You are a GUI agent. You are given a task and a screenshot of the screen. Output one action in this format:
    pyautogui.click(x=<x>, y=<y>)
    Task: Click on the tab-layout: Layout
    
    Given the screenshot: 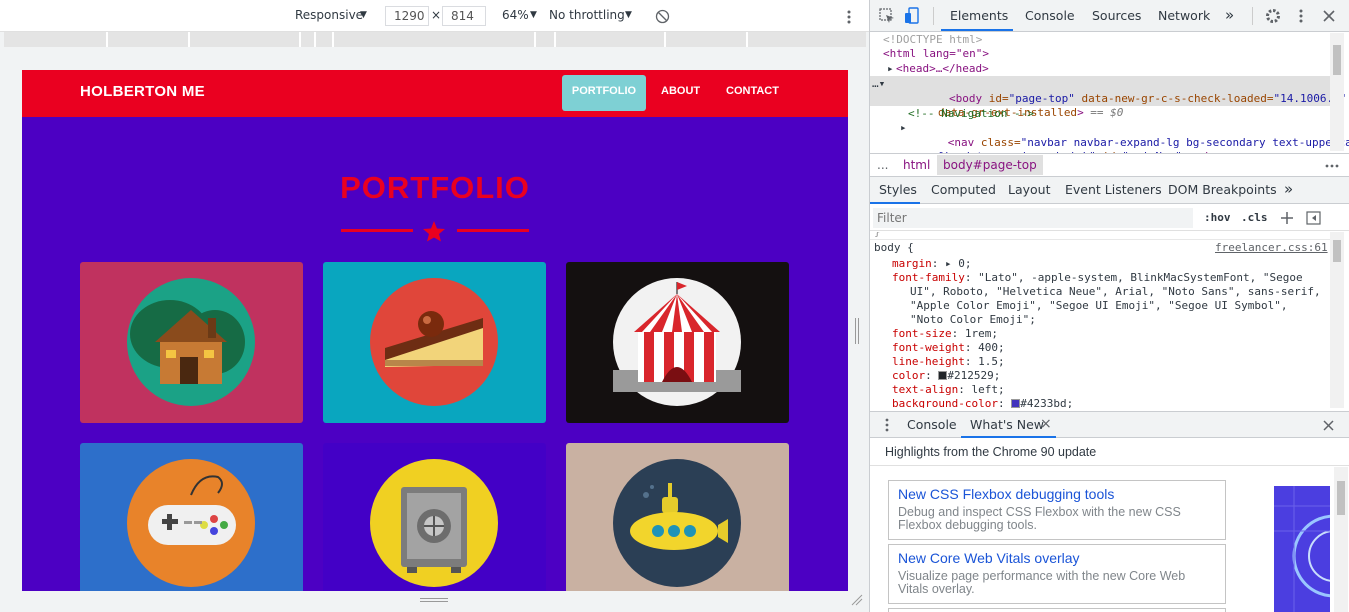 What is the action you would take?
    pyautogui.click(x=1029, y=189)
    